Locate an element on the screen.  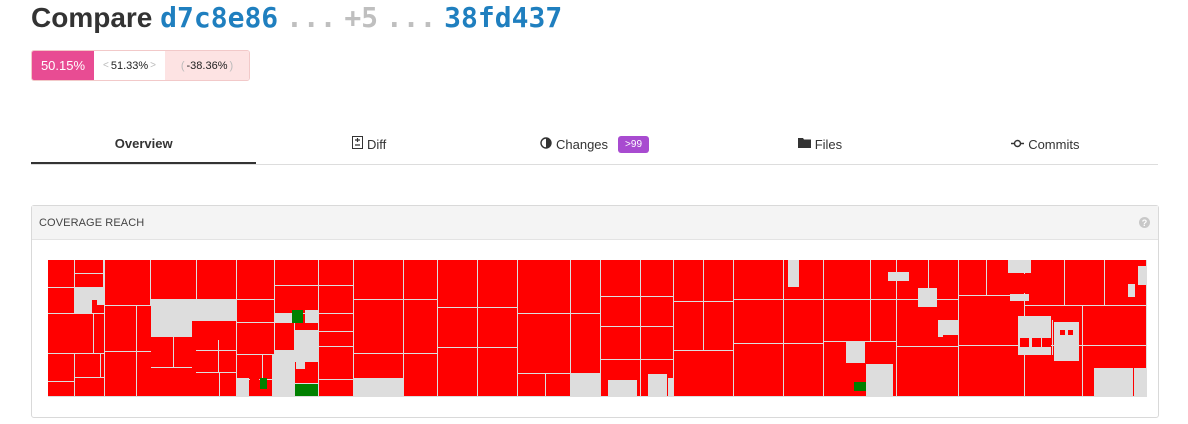
tab-files: Files is located at coordinates (819, 144).